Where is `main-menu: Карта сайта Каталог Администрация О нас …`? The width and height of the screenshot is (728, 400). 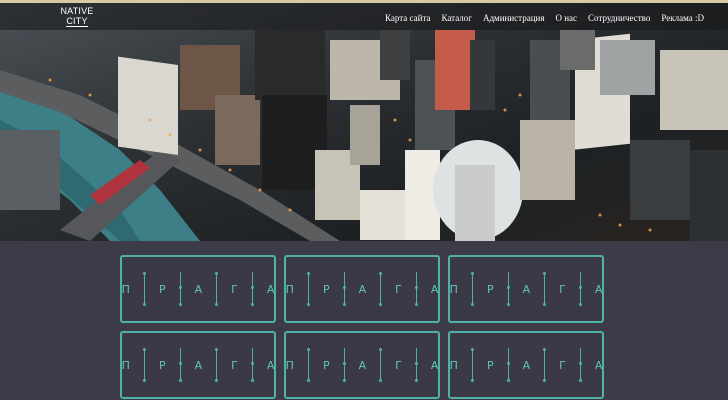
main-menu: Карта сайта Каталог Администрация О нас … is located at coordinates (539, 18).